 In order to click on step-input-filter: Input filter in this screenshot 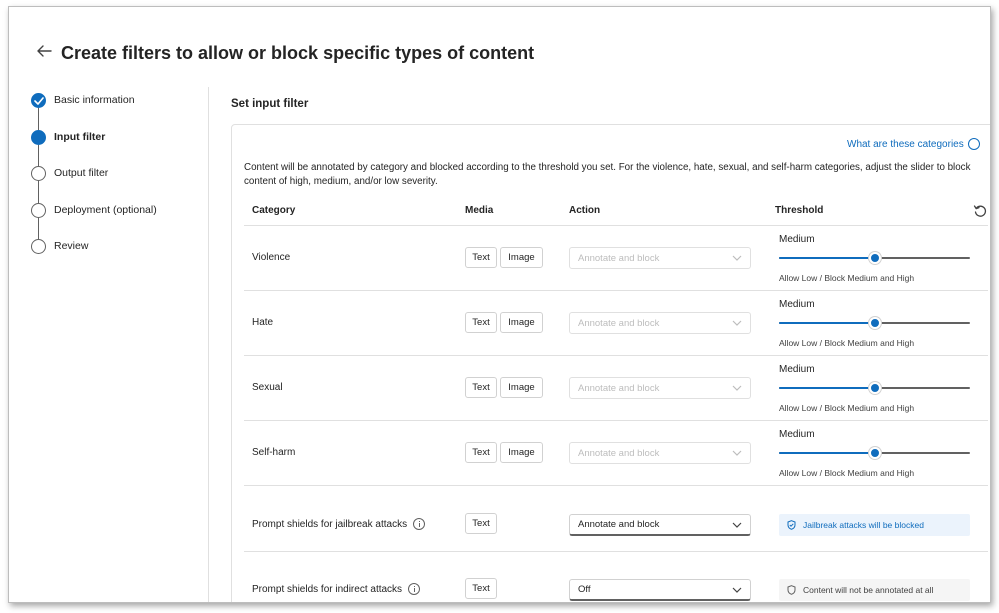, I will do `click(121, 148)`.